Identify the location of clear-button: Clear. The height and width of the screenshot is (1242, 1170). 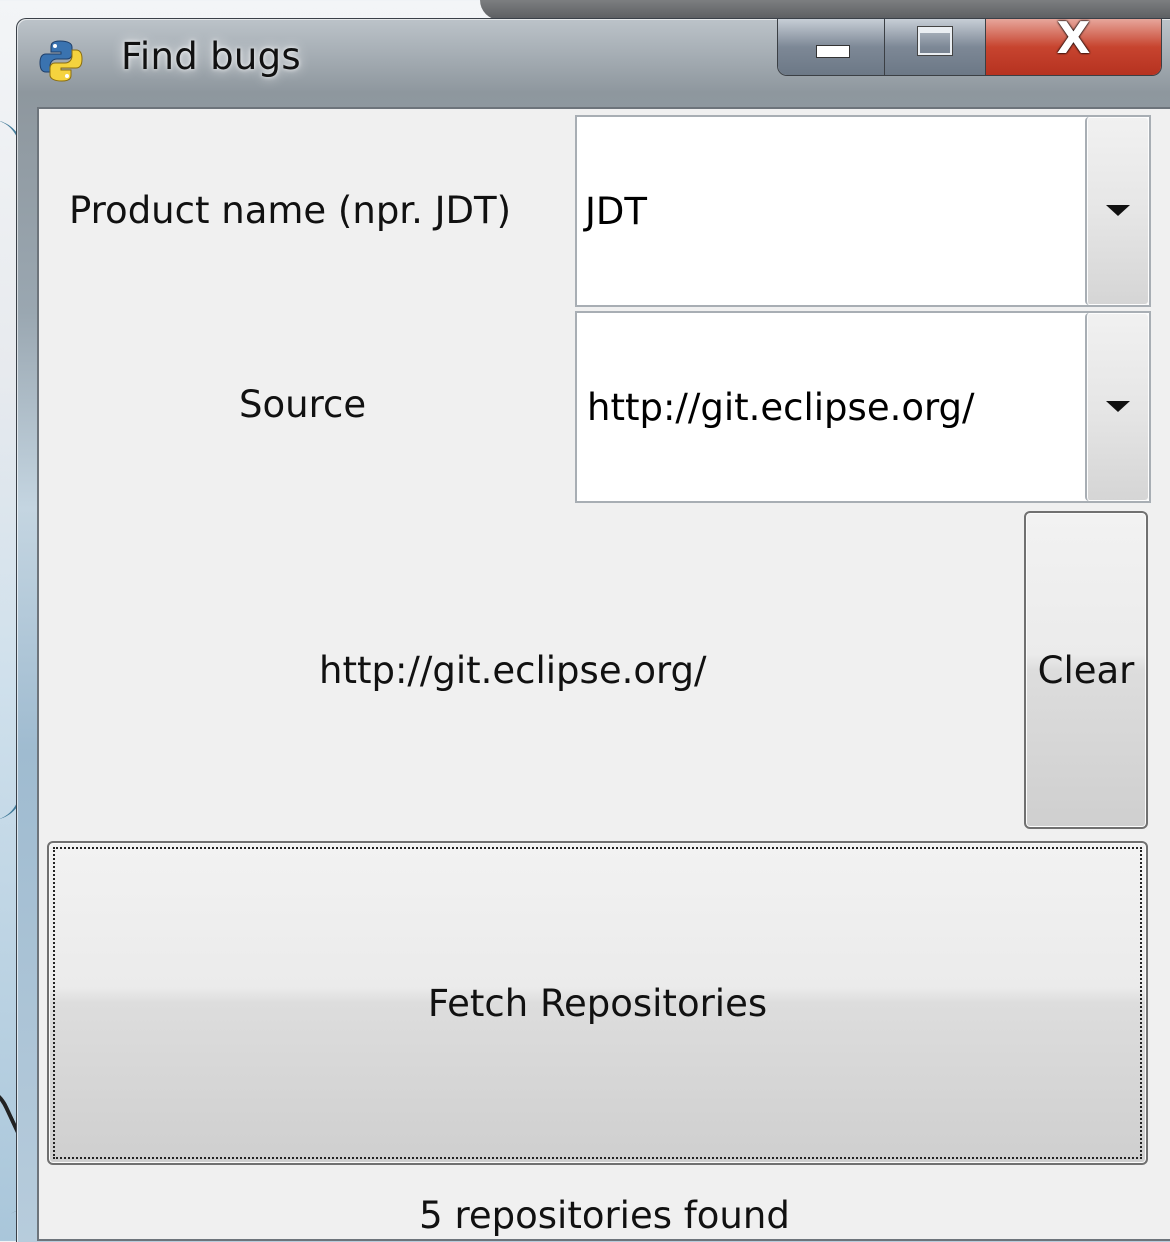
(1086, 670).